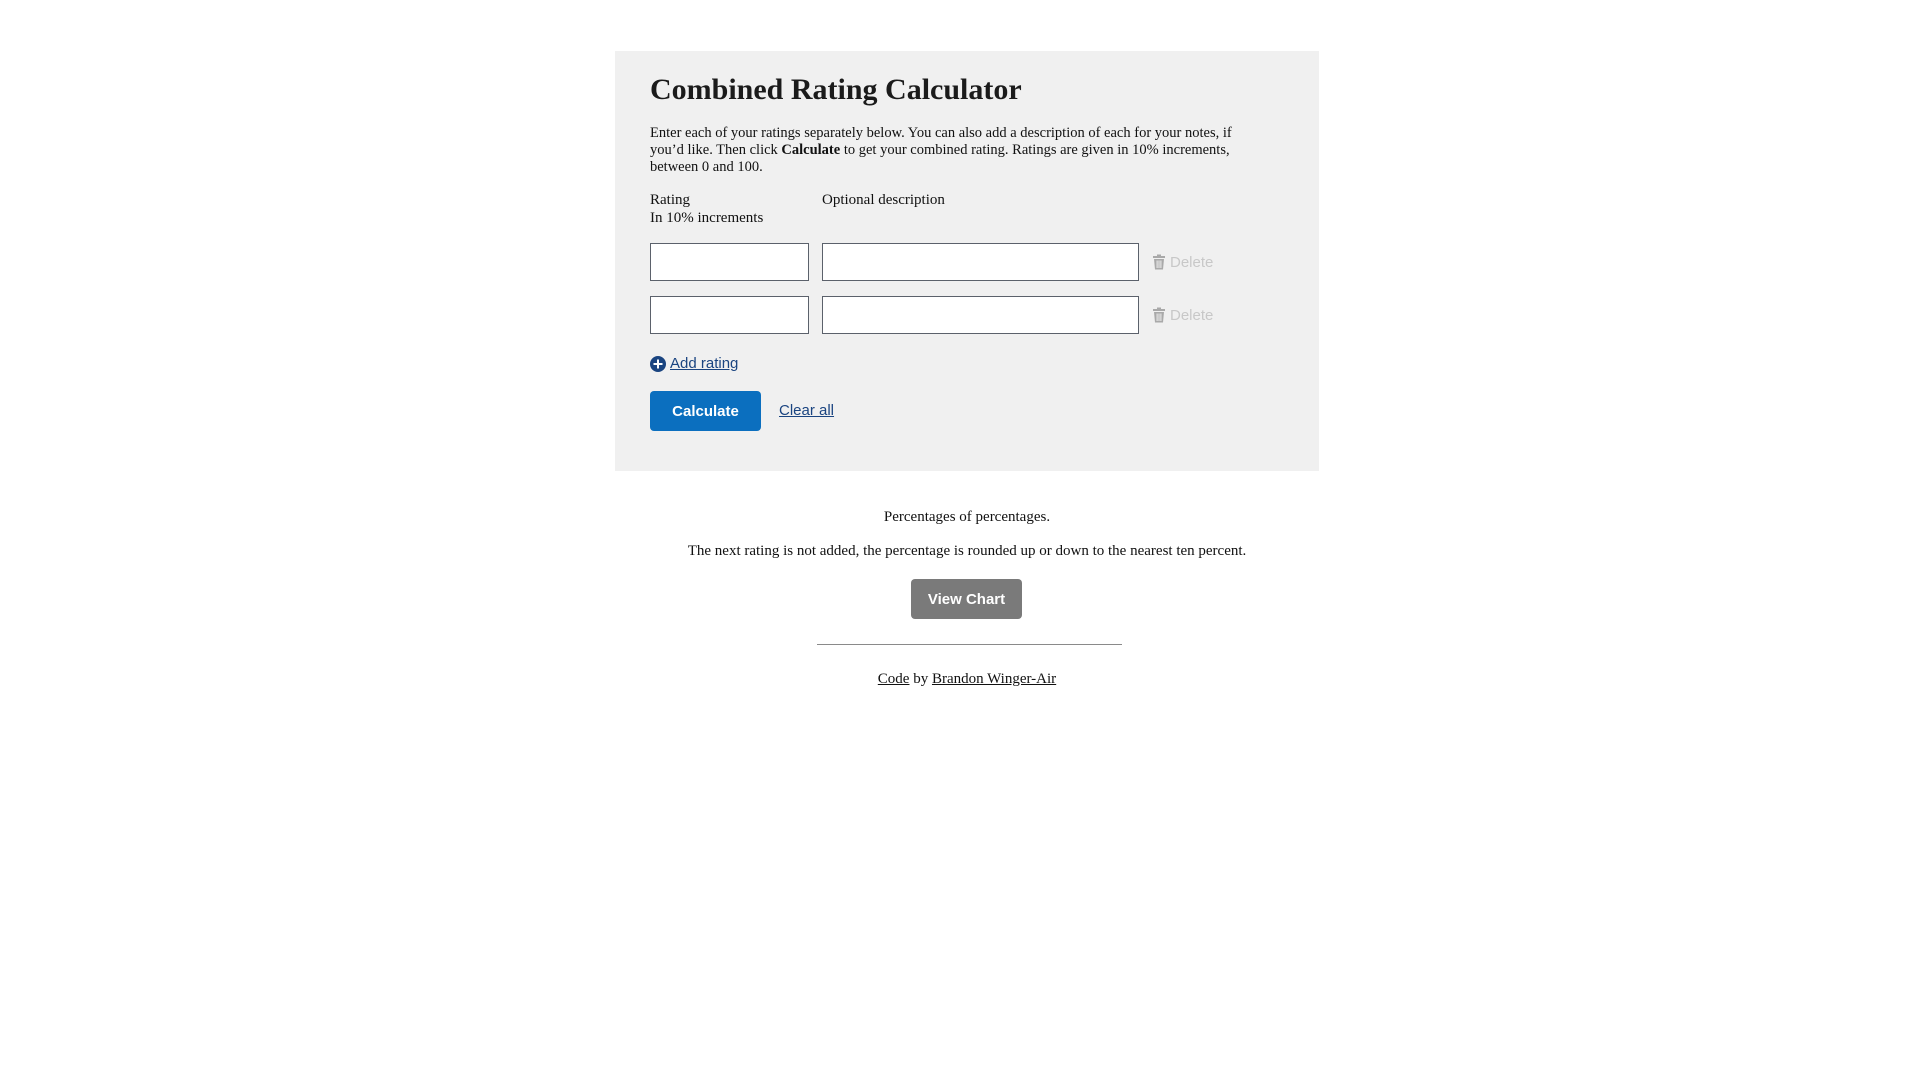  Describe the element at coordinates (894, 679) in the screenshot. I see `code-link: Code` at that location.